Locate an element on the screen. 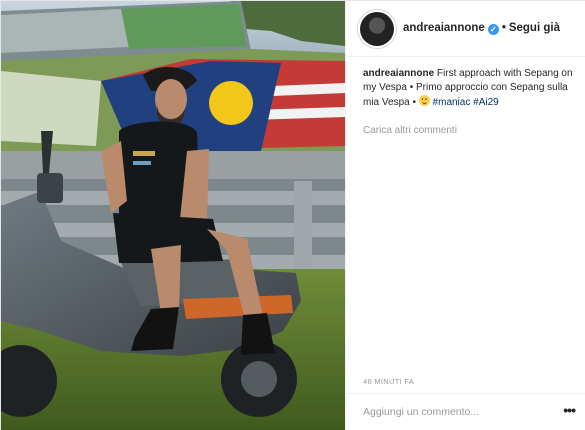 This screenshot has height=430, width=585. caption-username: andreaiannone is located at coordinates (398, 73).